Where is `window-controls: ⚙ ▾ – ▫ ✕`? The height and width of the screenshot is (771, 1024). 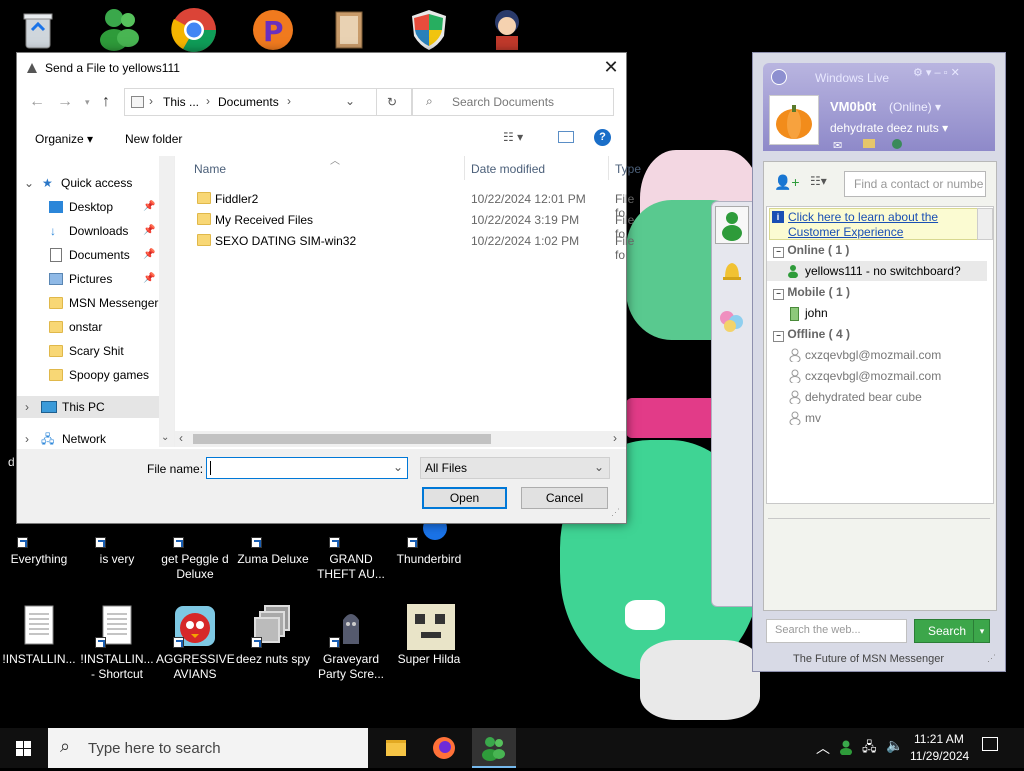 window-controls: ⚙ ▾ – ▫ ✕ is located at coordinates (936, 72).